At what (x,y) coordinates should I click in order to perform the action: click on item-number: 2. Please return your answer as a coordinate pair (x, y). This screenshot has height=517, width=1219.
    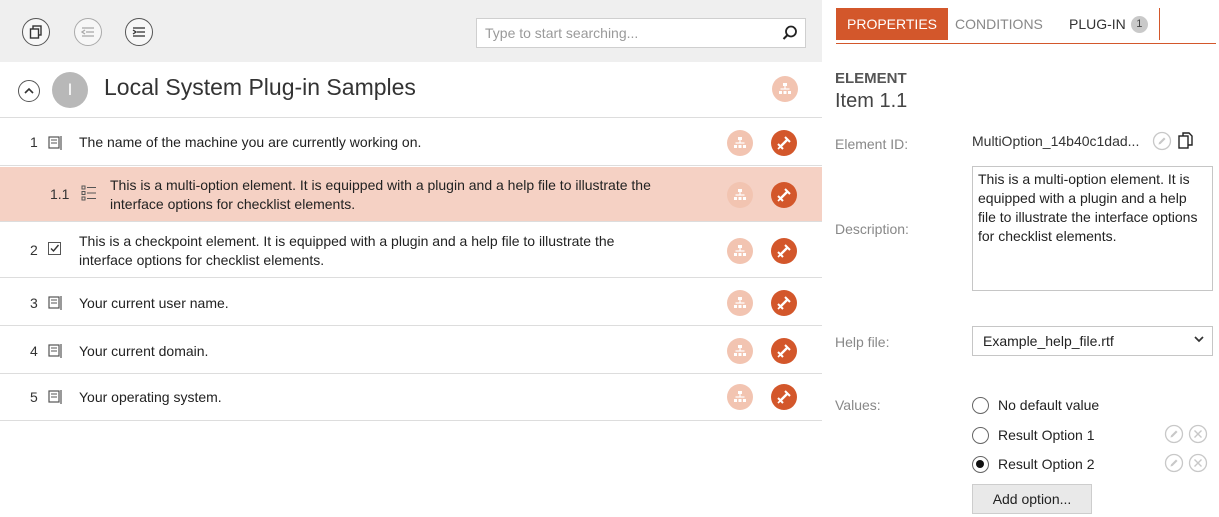
    Looking at the image, I should click on (34, 250).